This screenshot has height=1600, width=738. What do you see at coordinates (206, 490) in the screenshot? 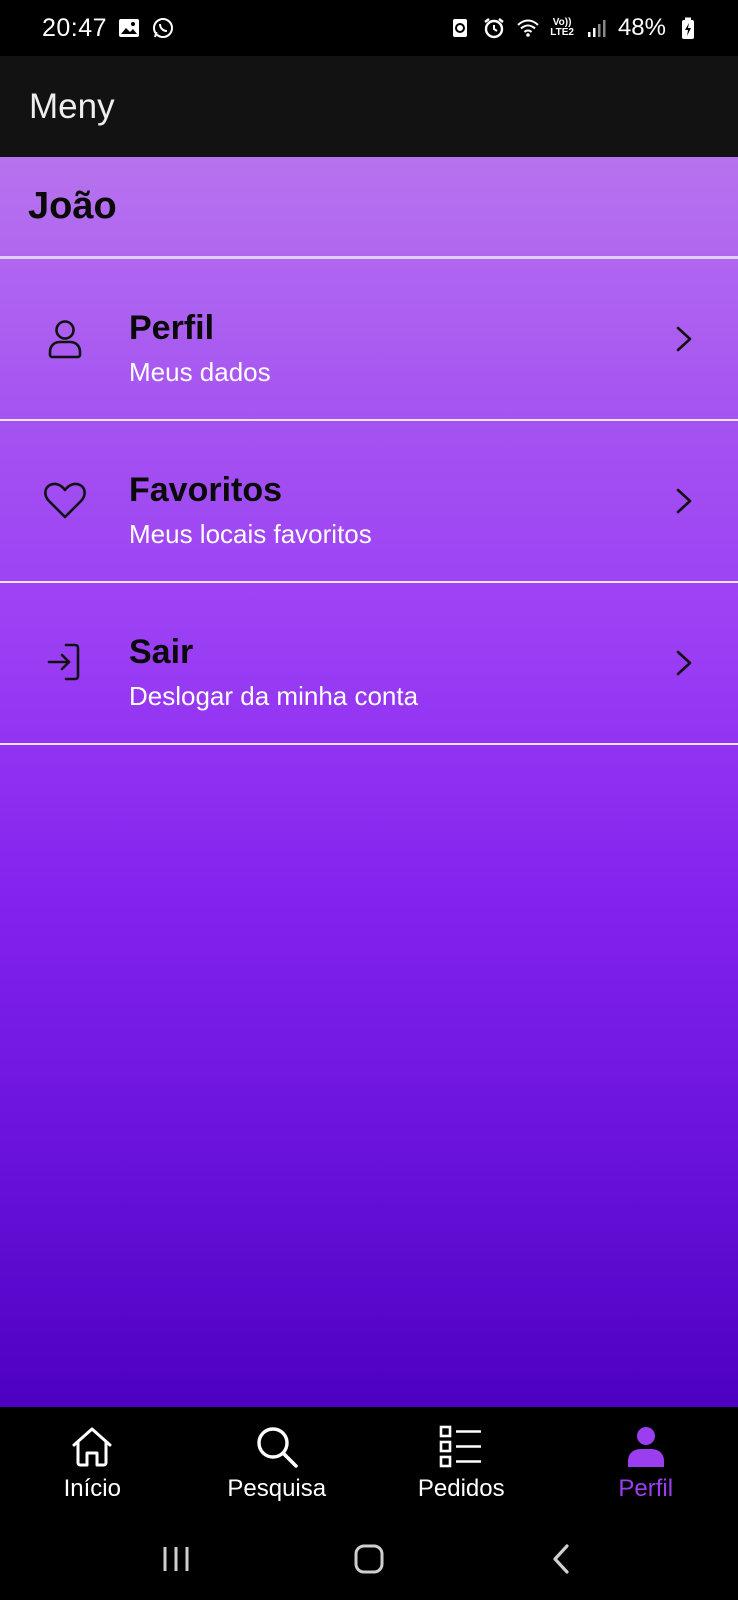
I see `menu-item-title: Favoritos` at bounding box center [206, 490].